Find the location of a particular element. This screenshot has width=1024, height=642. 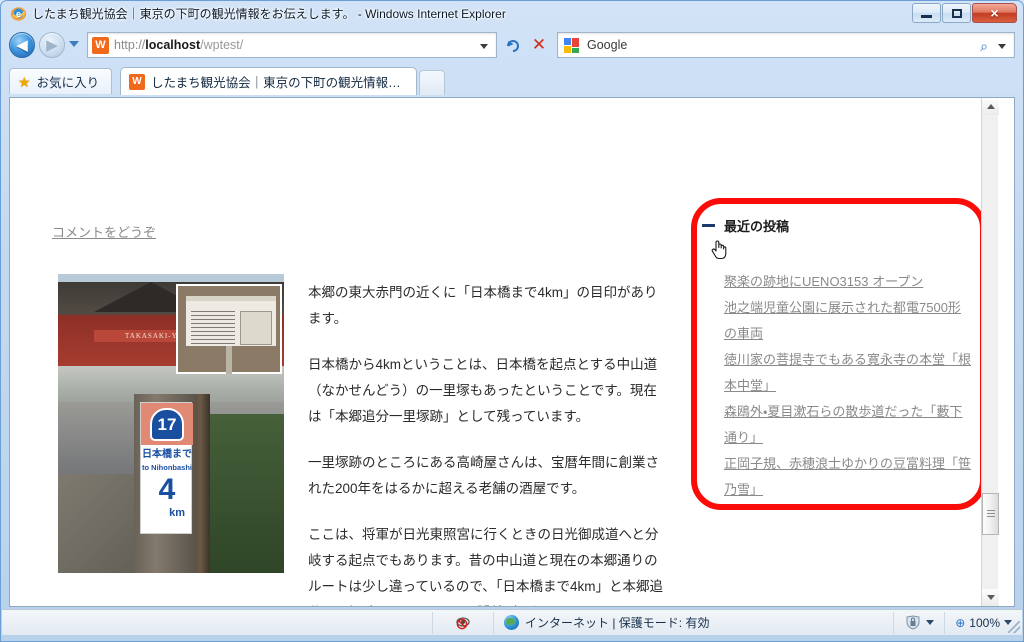

scrollbar-grip-icon is located at coordinates (991, 514).